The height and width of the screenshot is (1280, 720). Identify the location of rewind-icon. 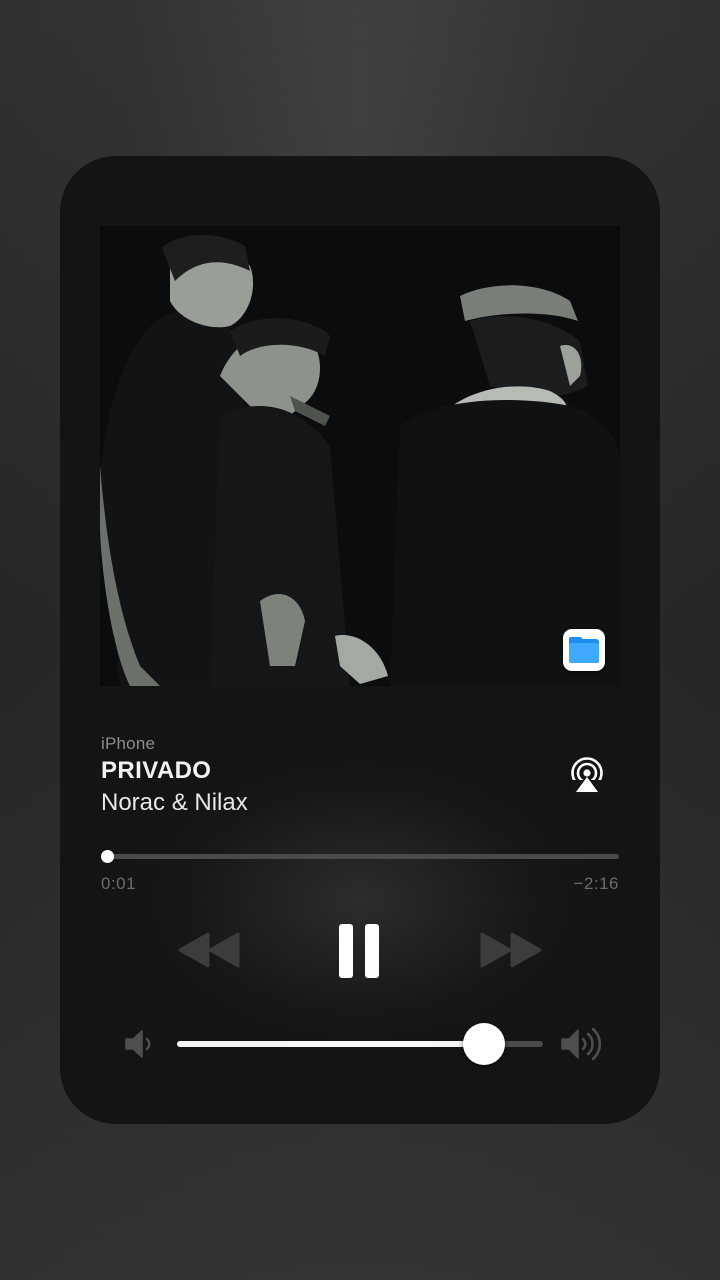
(209, 950).